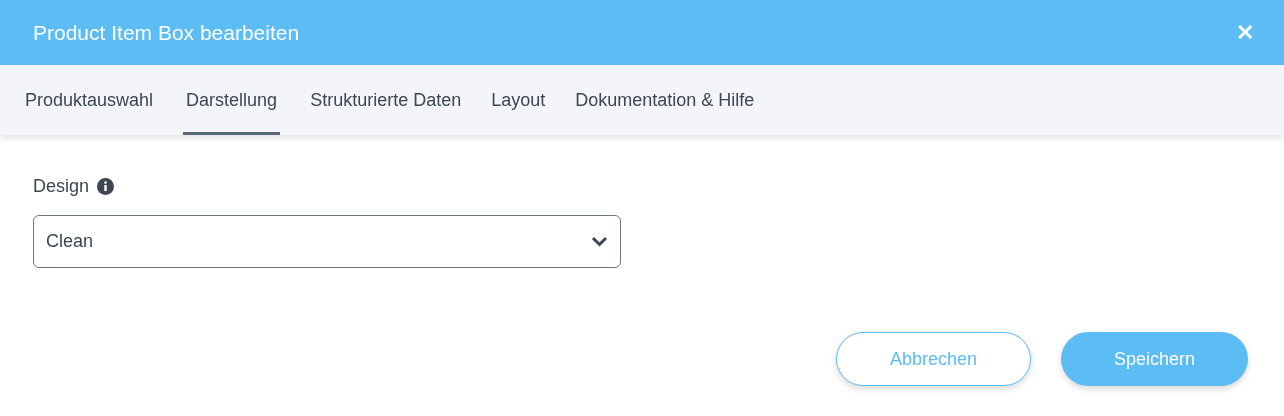 The image size is (1284, 416). I want to click on tab: Produktauswahl, so click(89, 100).